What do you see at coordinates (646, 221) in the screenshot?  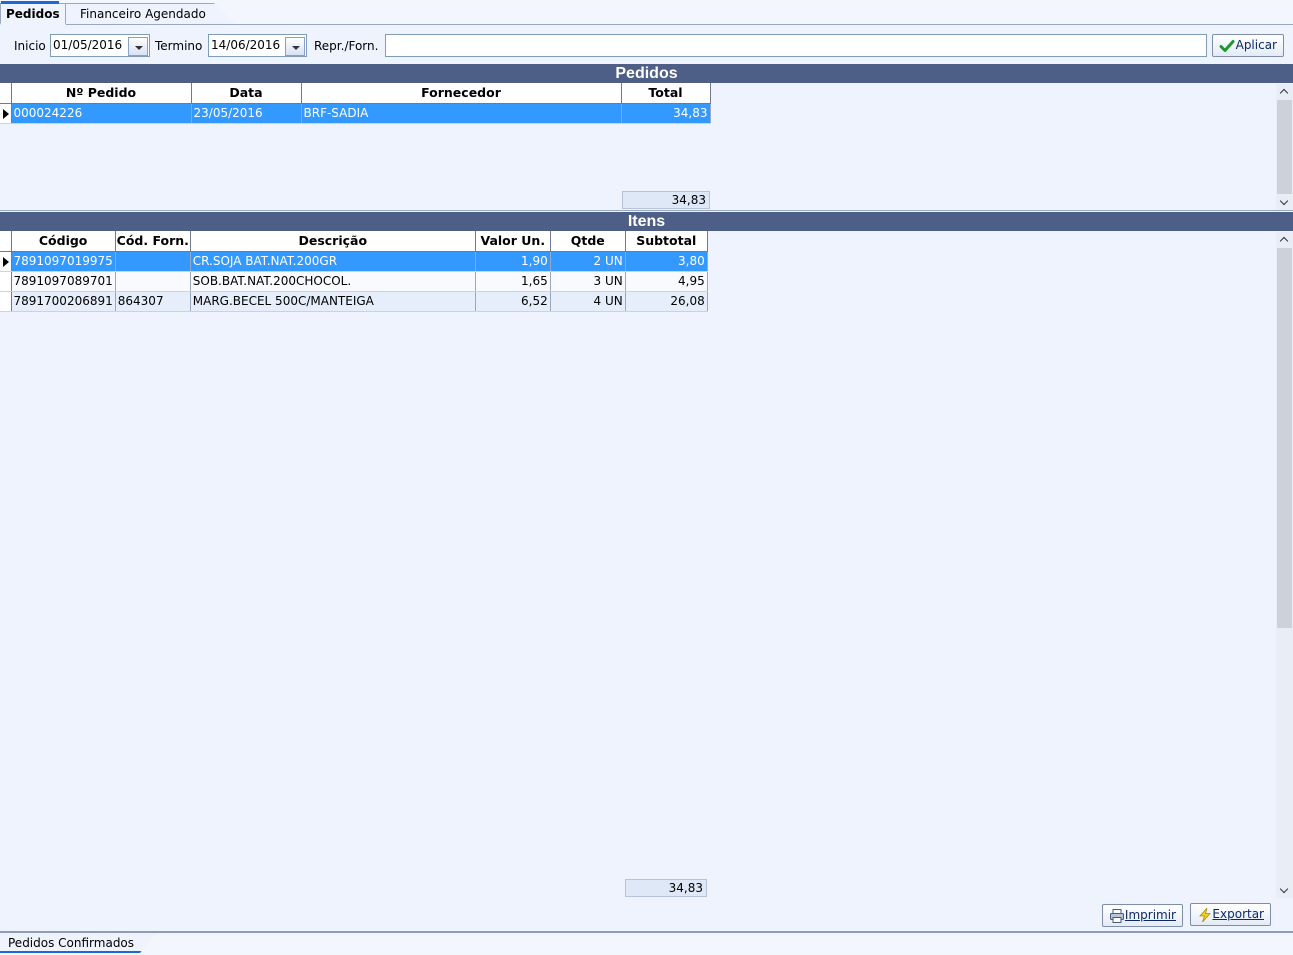 I see `itens-section-header: Itens` at bounding box center [646, 221].